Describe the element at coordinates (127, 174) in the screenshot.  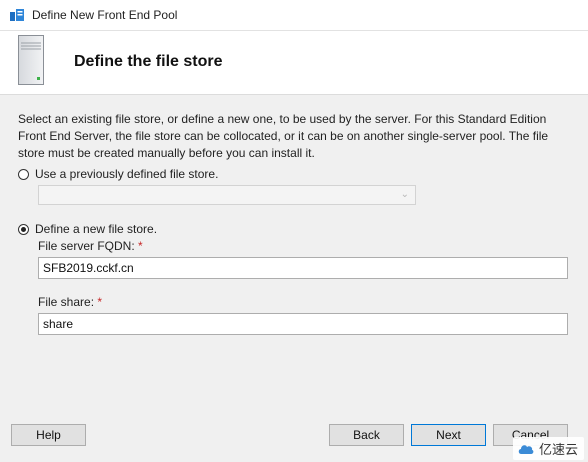
I see `option-existing-label: Use a previously defined file store.` at that location.